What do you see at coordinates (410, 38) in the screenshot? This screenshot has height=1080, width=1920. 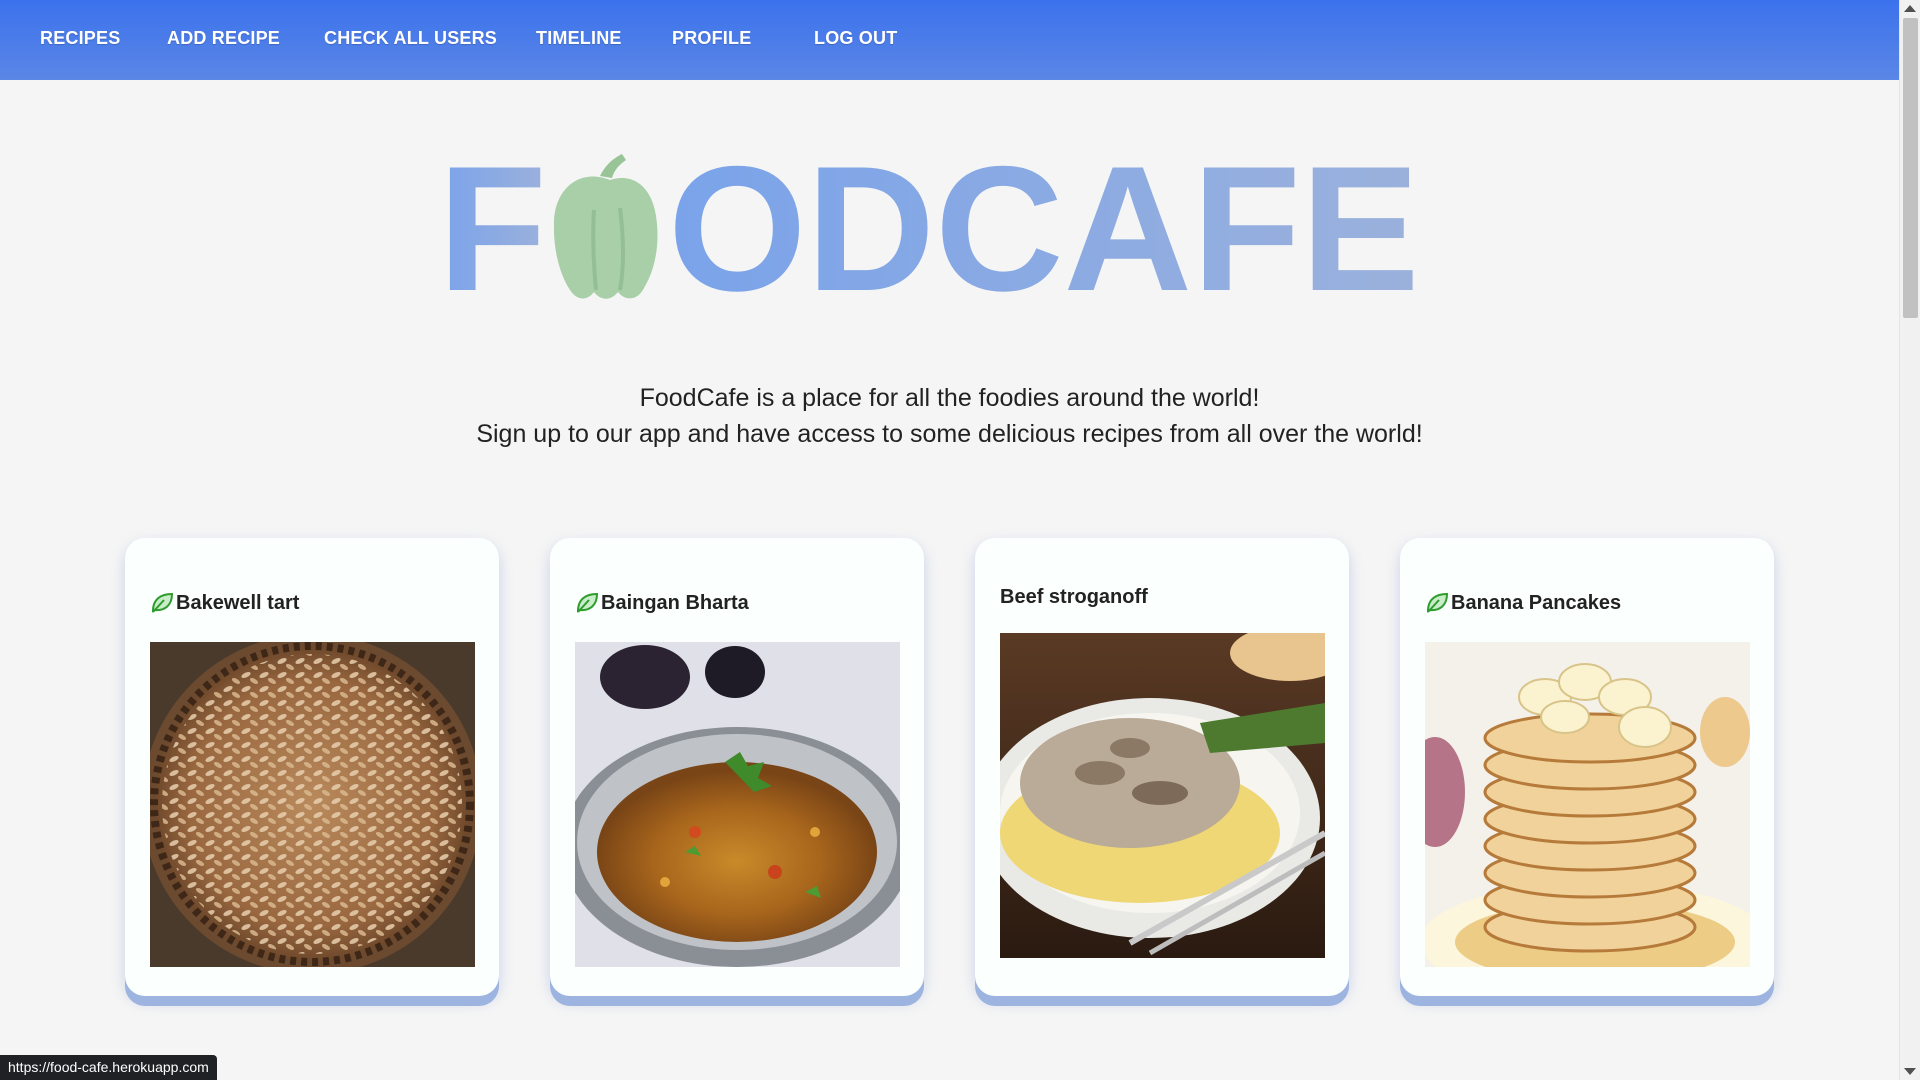 I see `nav-check-all-users-link: CHECK ALL USERS` at bounding box center [410, 38].